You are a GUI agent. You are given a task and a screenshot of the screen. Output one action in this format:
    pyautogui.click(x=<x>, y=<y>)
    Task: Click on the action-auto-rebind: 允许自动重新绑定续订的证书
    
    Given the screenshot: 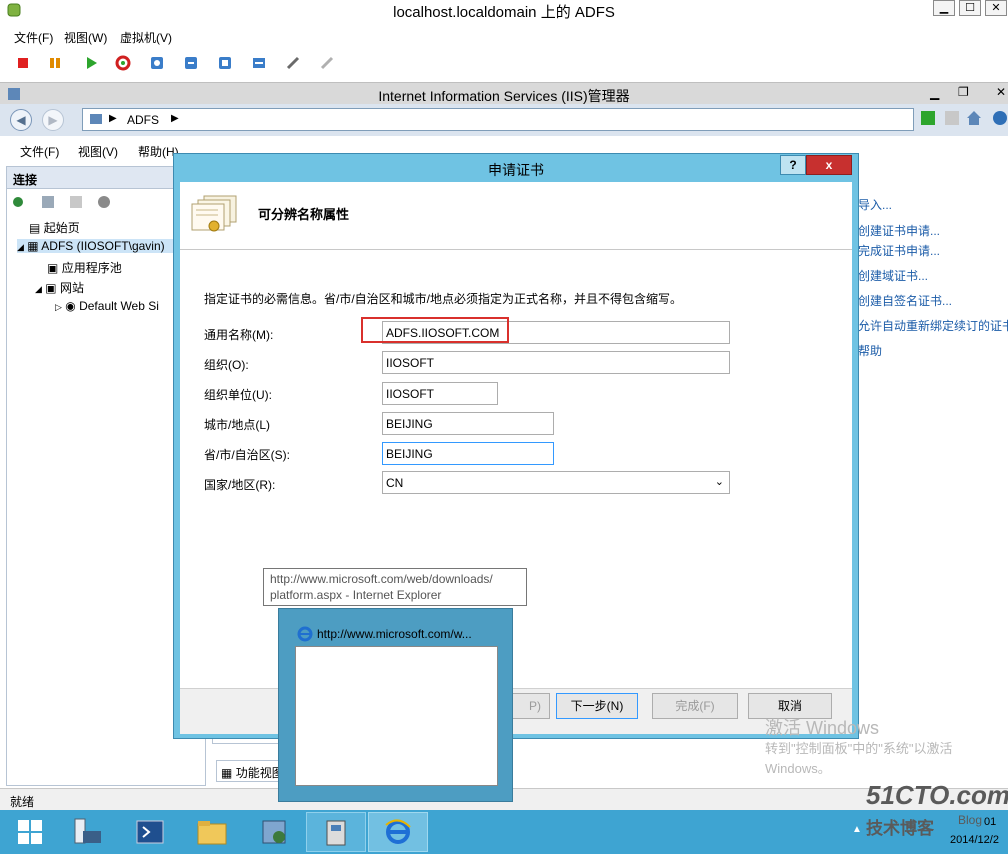 What is the action you would take?
    pyautogui.click(x=933, y=325)
    